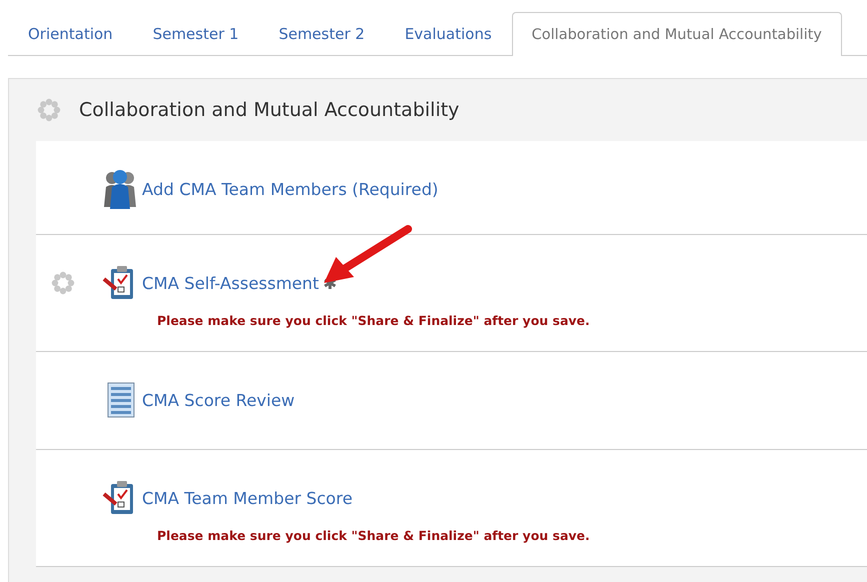  What do you see at coordinates (70, 32) in the screenshot?
I see `tab: Orientation` at bounding box center [70, 32].